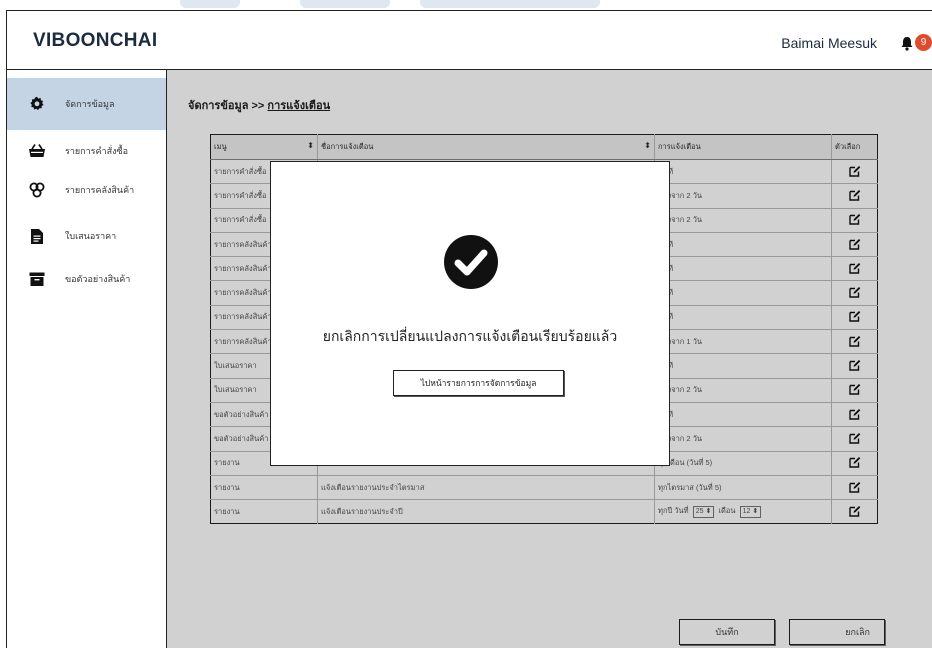  Describe the element at coordinates (37, 279) in the screenshot. I see `archive-icon` at that location.